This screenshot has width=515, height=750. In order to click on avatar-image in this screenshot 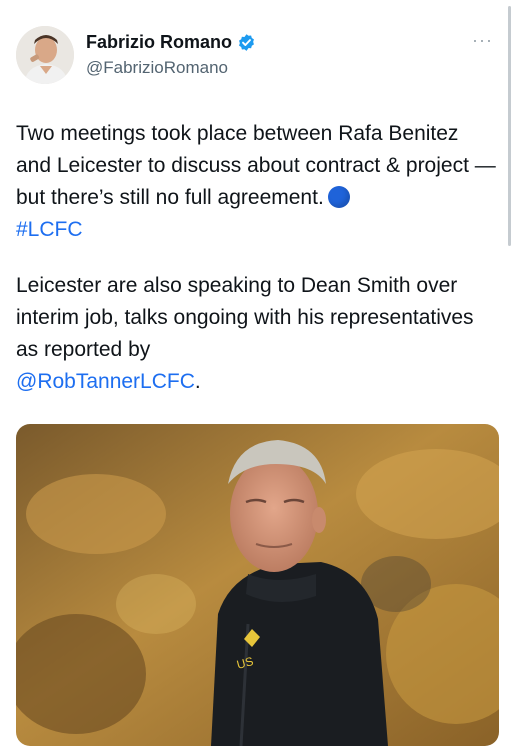, I will do `click(45, 55)`.